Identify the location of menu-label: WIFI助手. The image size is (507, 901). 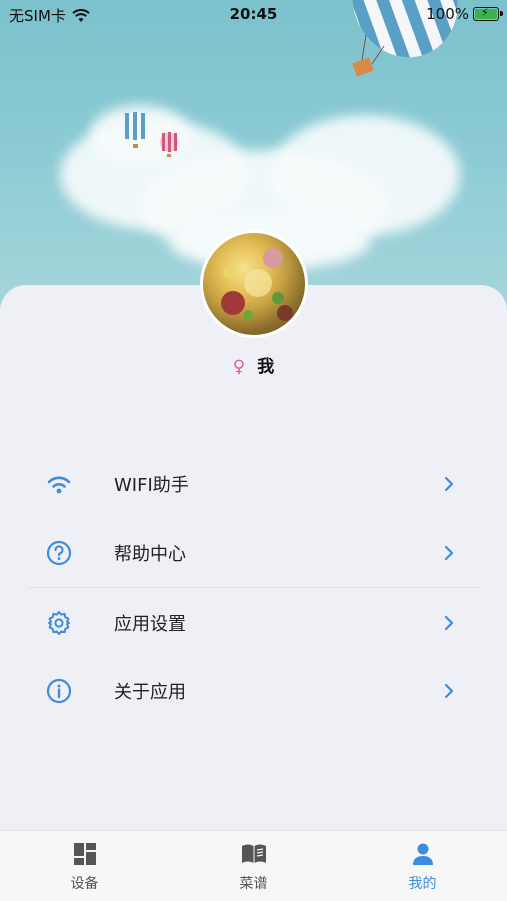
(151, 485).